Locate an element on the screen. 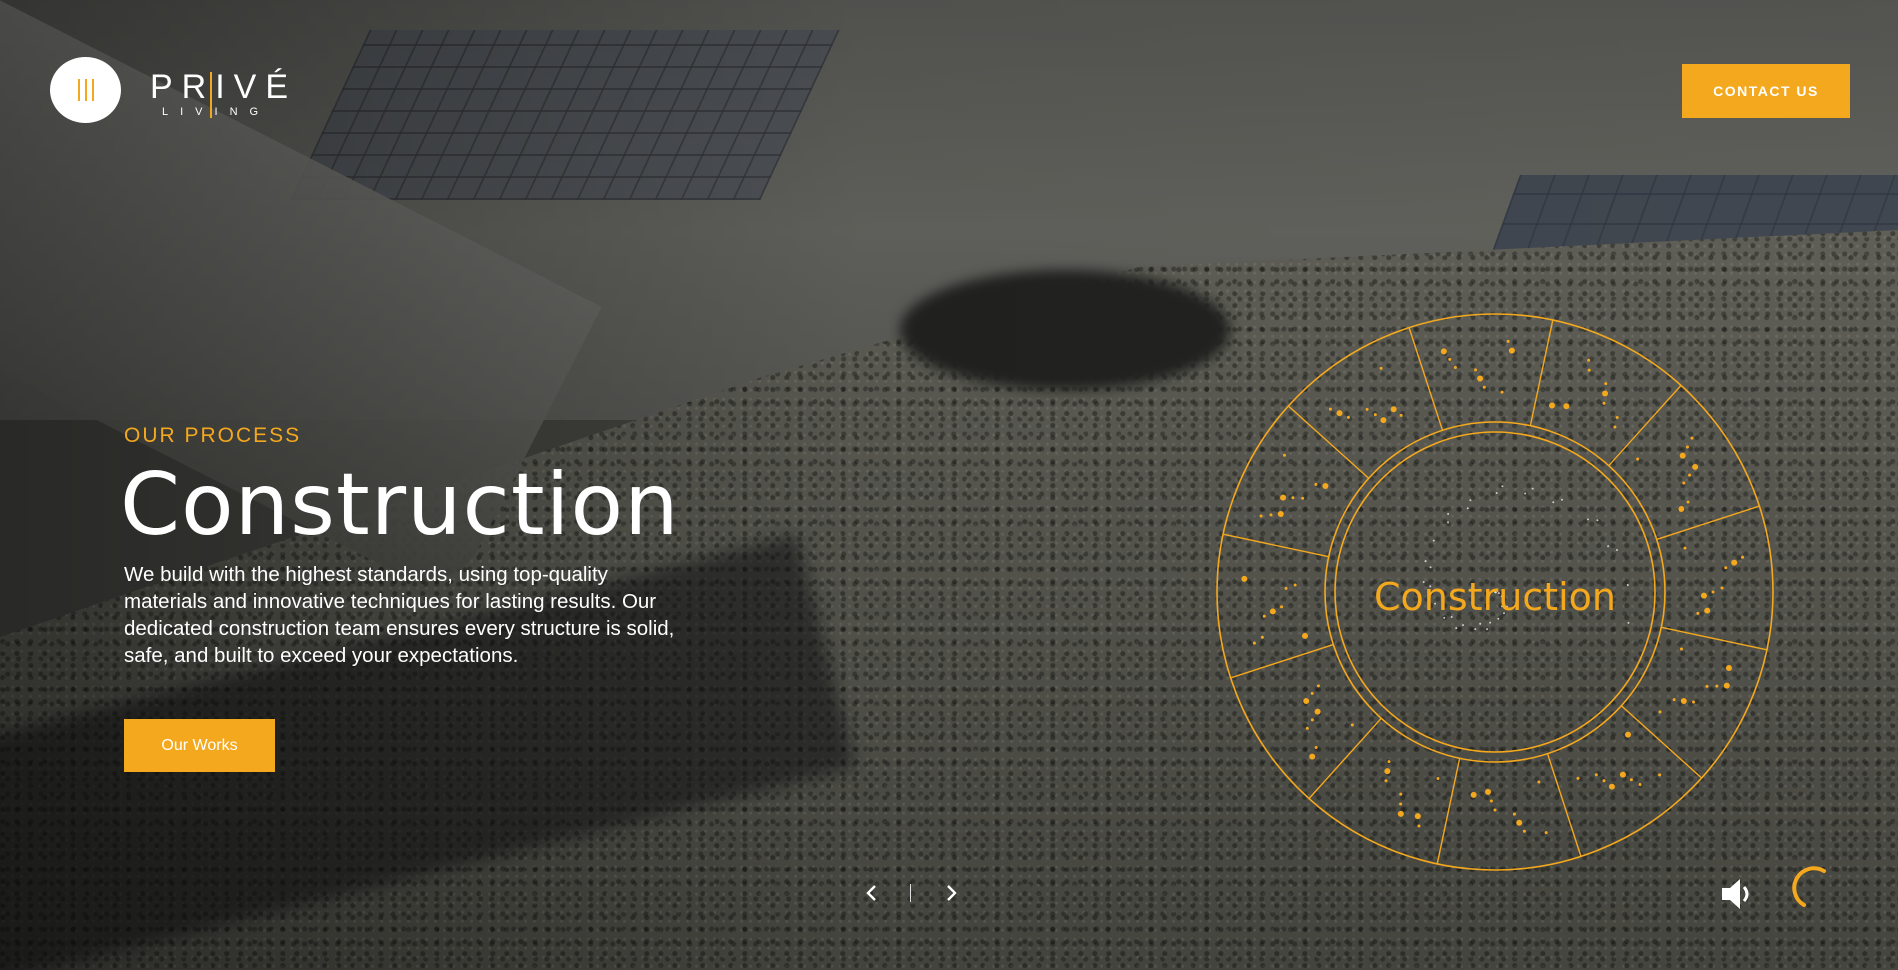  chevron-left-icon is located at coordinates (871, 893).